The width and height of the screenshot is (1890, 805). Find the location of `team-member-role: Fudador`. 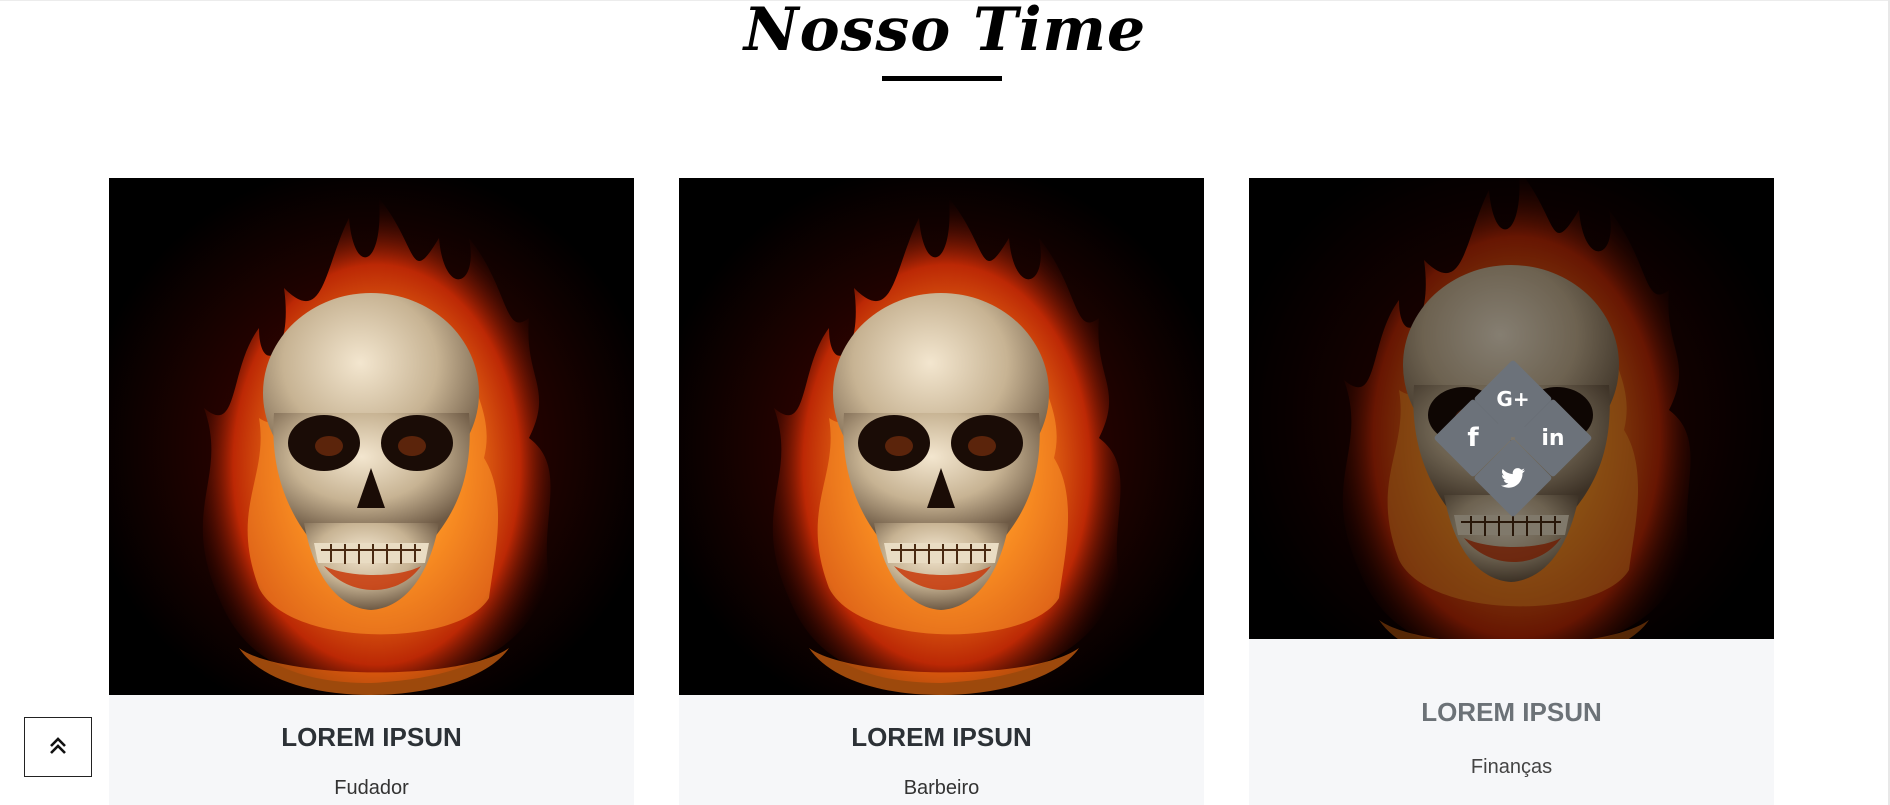

team-member-role: Fudador is located at coordinates (371, 788).